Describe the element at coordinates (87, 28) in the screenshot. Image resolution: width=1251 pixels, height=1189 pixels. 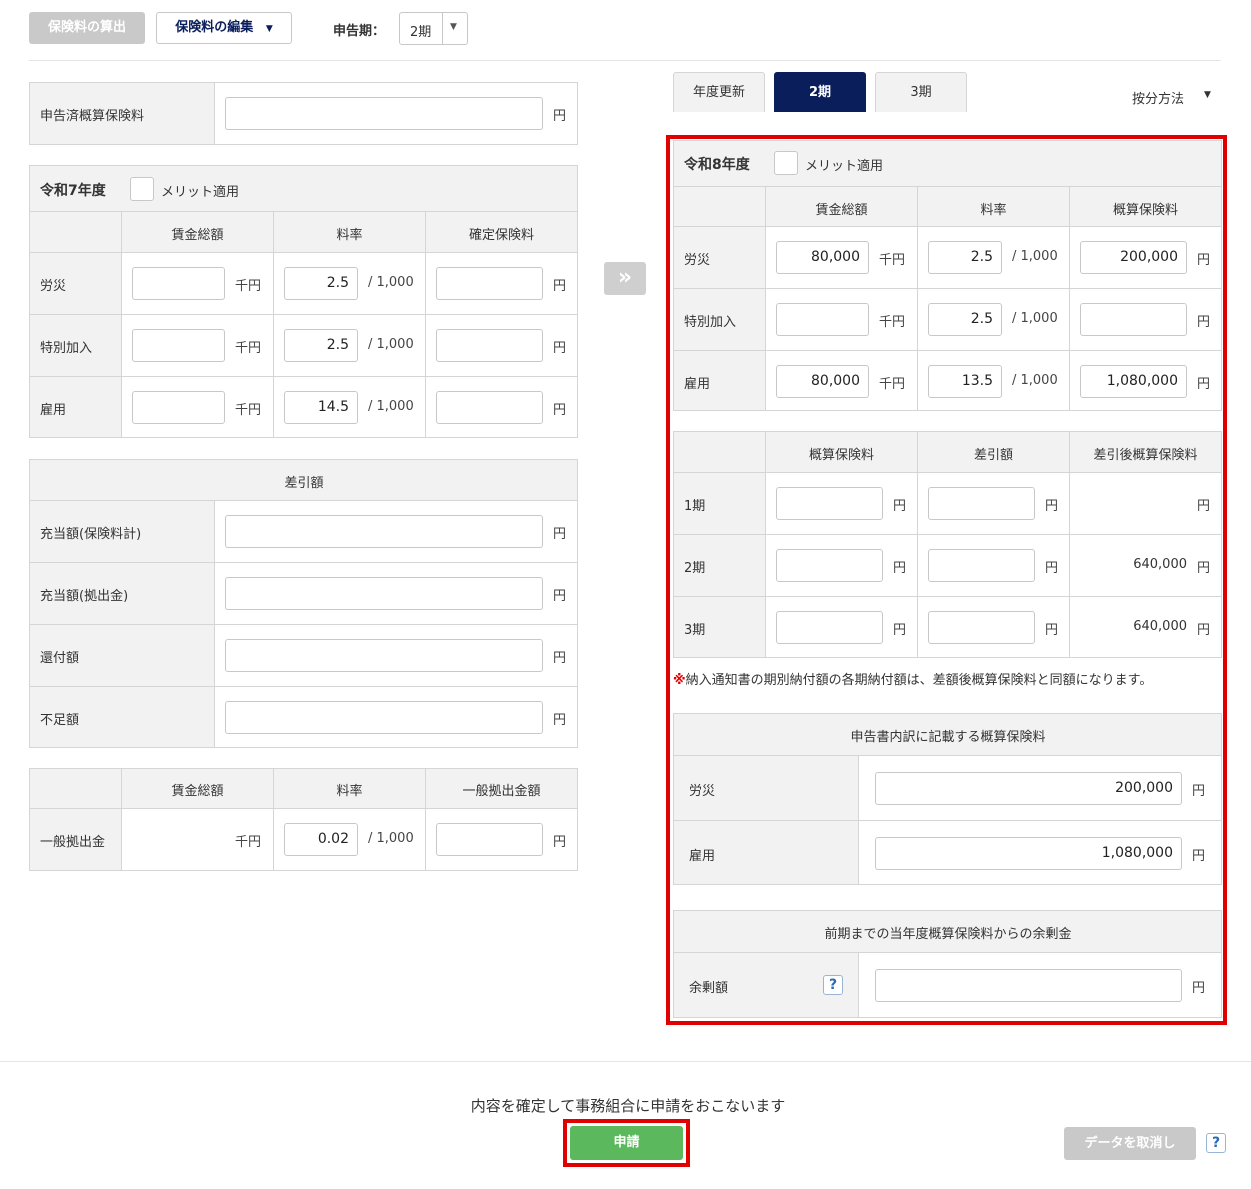
I see `calc-premium-button: 保険料の算出` at that location.